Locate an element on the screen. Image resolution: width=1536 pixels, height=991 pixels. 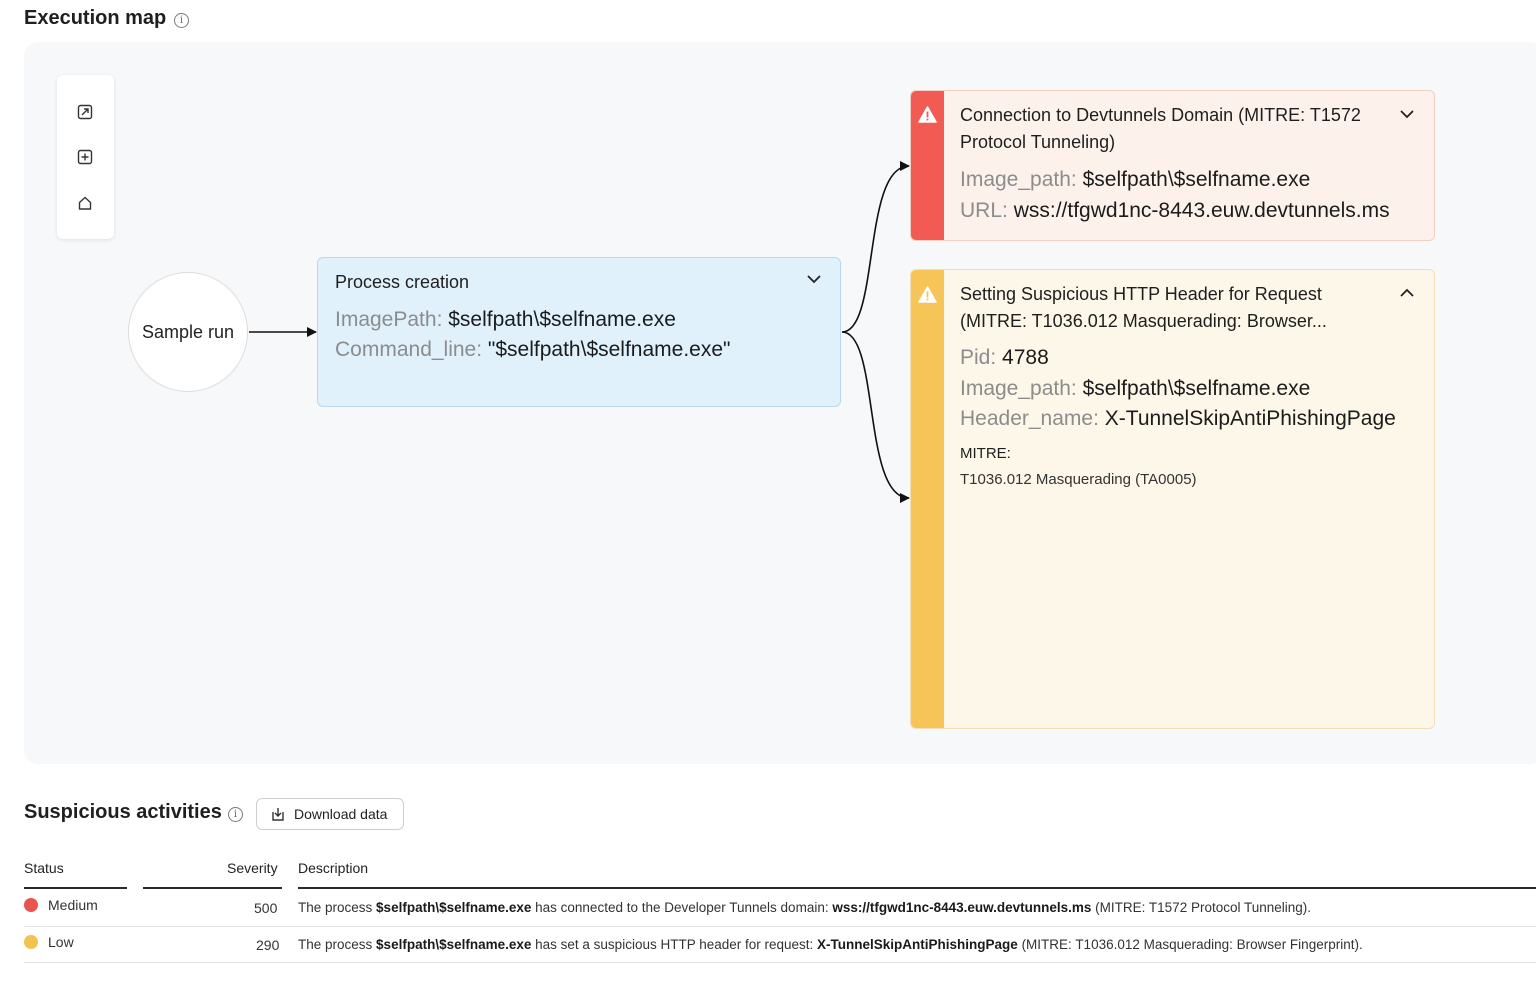
column-header-status: Status is located at coordinates (44, 868).